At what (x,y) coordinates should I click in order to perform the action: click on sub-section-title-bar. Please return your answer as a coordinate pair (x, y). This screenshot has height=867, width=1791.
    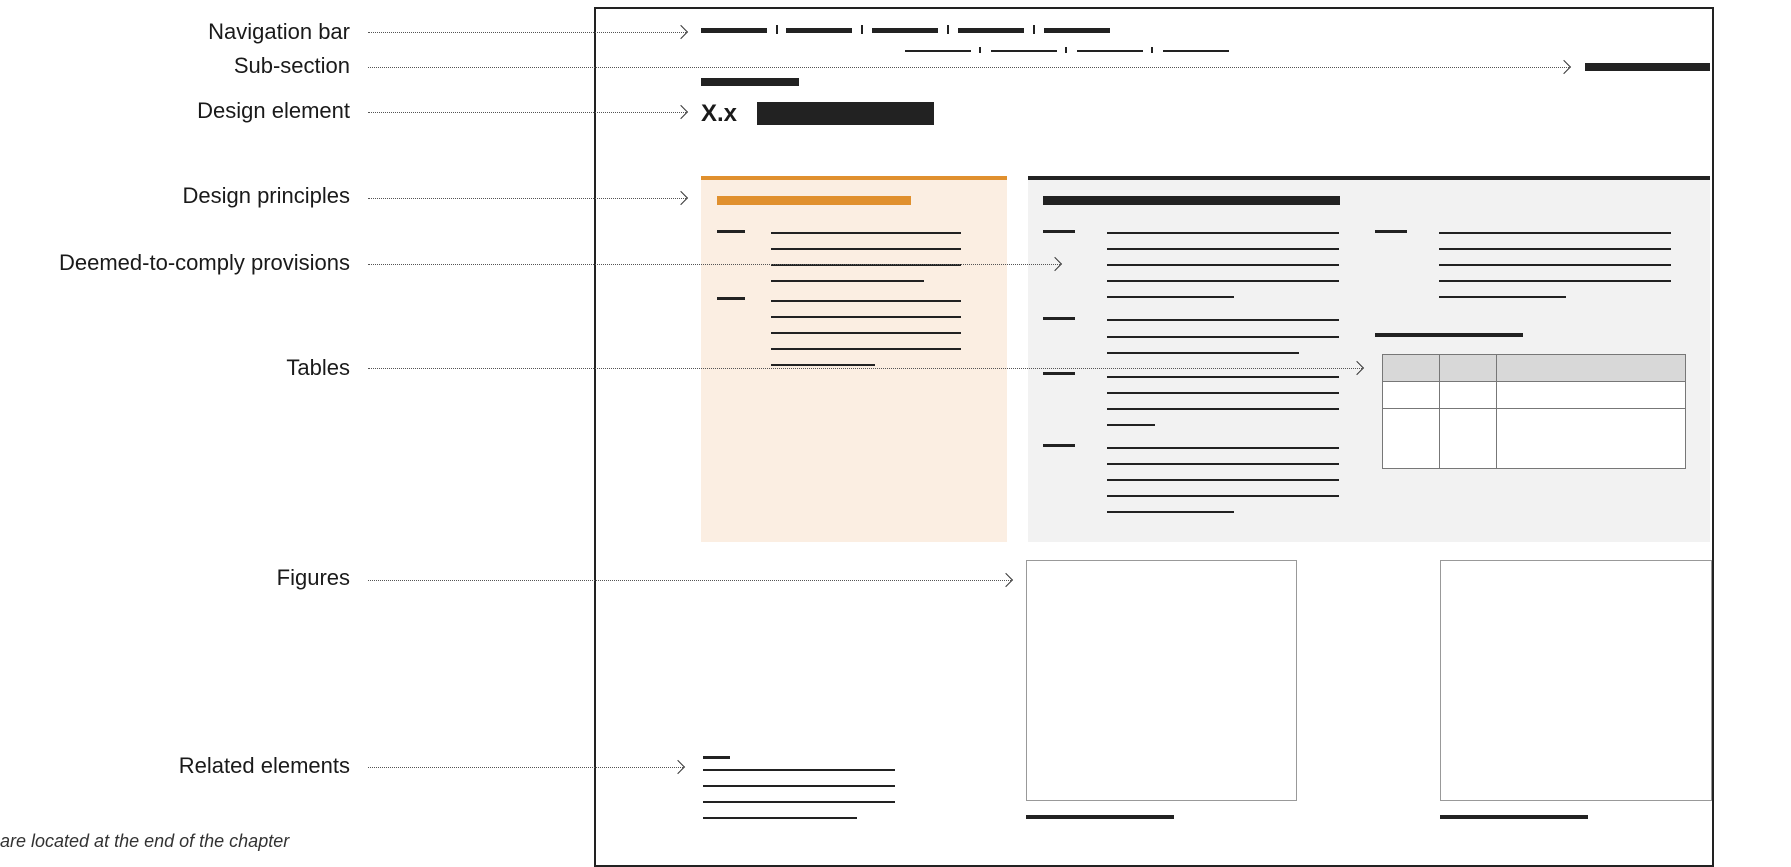
    Looking at the image, I should click on (750, 82).